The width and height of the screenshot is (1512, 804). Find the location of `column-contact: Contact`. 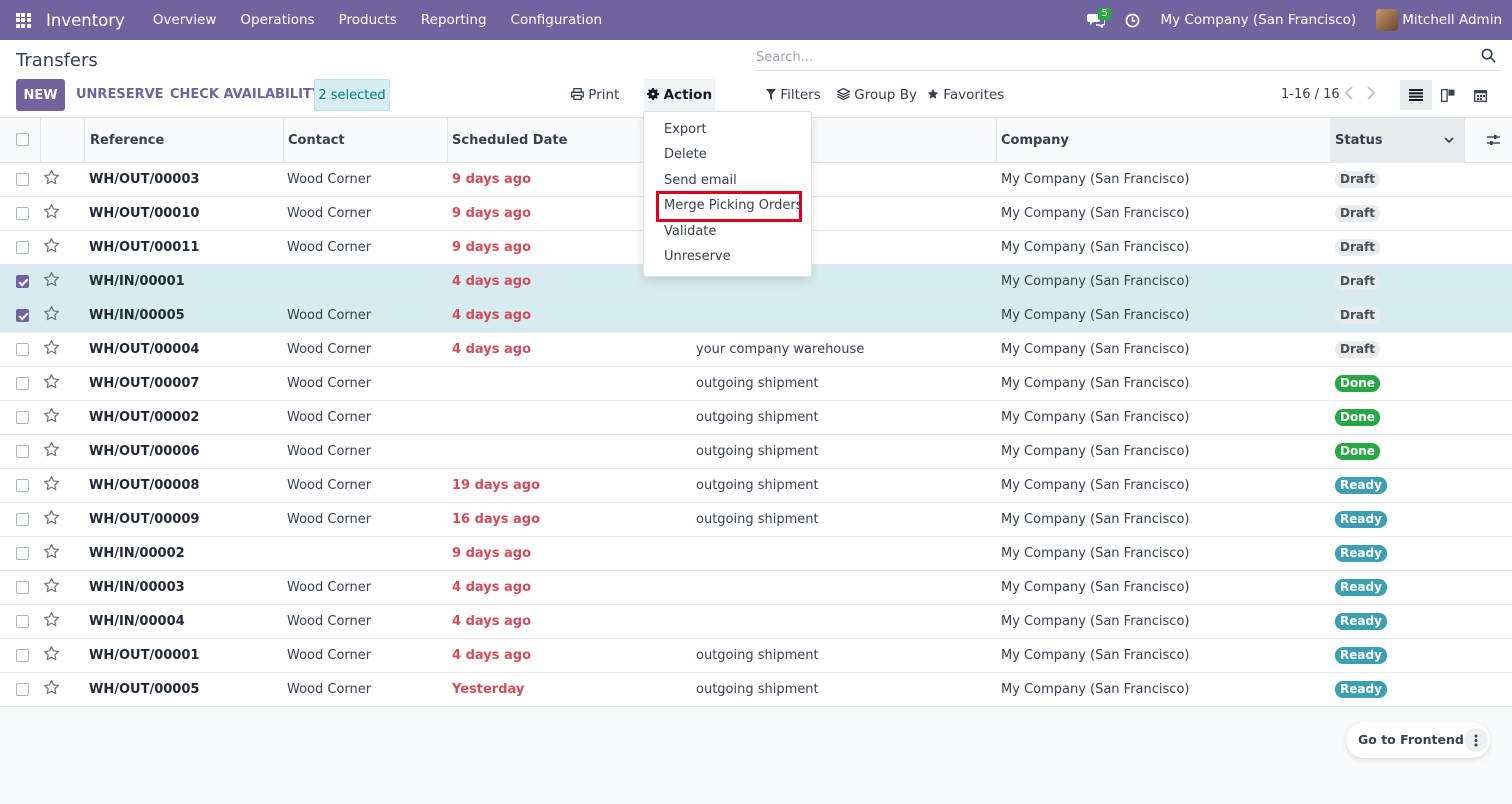

column-contact: Contact is located at coordinates (366, 140).